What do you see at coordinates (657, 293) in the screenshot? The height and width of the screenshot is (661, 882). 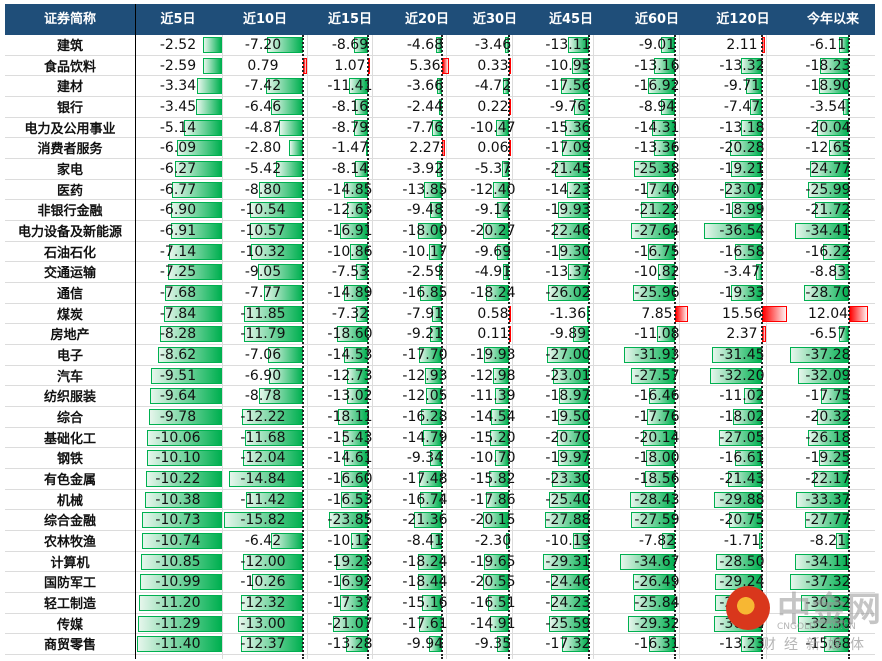 I see `return-value: -25.96` at bounding box center [657, 293].